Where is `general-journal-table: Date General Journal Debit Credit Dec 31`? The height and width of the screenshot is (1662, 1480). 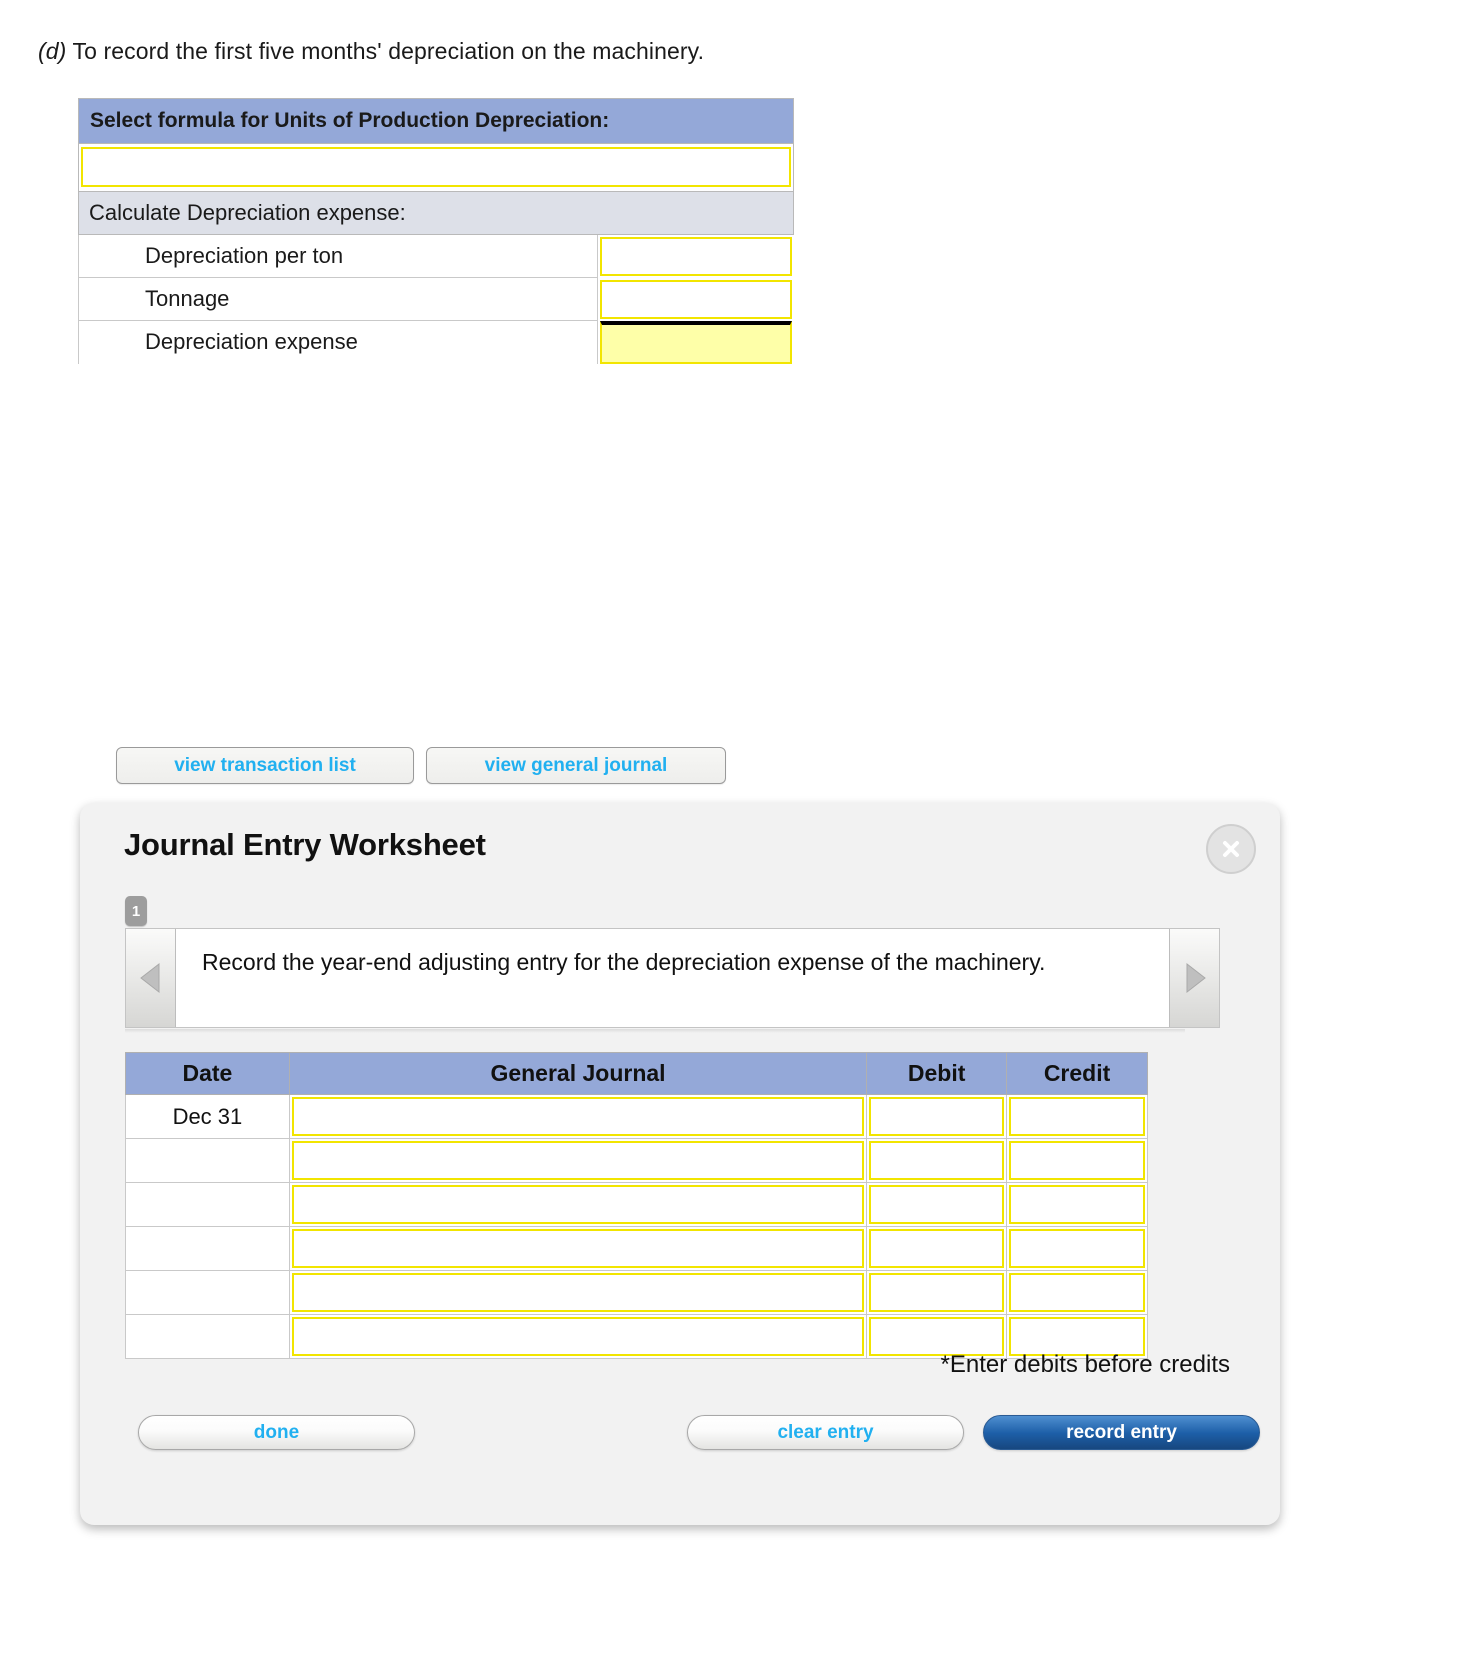 general-journal-table: Date General Journal Debit Credit Dec 31 is located at coordinates (636, 1205).